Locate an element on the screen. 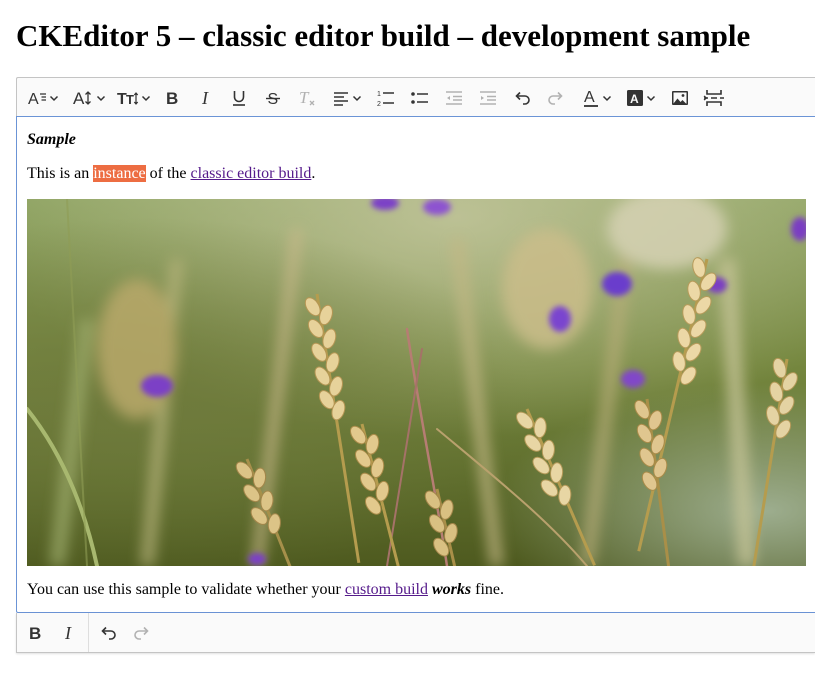 The width and height of the screenshot is (815, 686). image-icon is located at coordinates (680, 98).